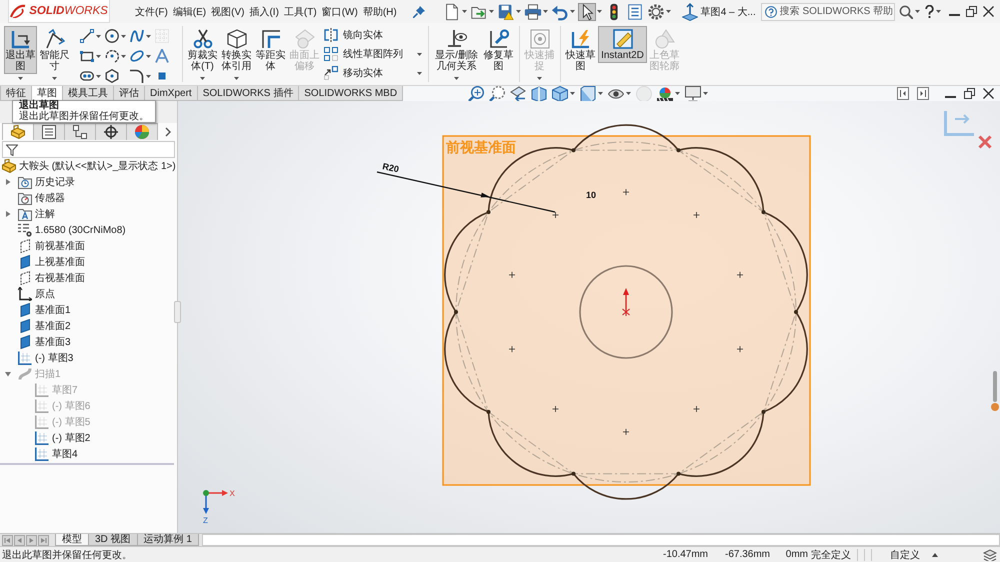 The width and height of the screenshot is (1000, 562). What do you see at coordinates (539, 94) in the screenshot?
I see `section-view-icon` at bounding box center [539, 94].